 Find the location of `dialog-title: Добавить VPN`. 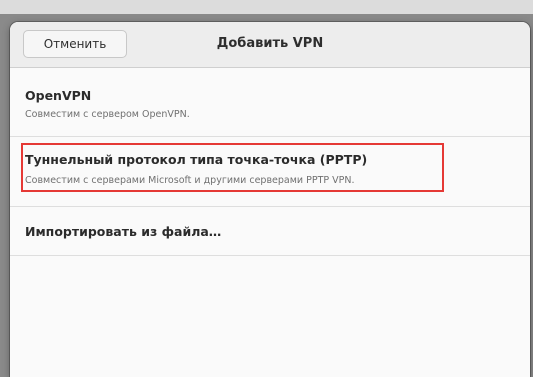

dialog-title: Добавить VPN is located at coordinates (270, 43).